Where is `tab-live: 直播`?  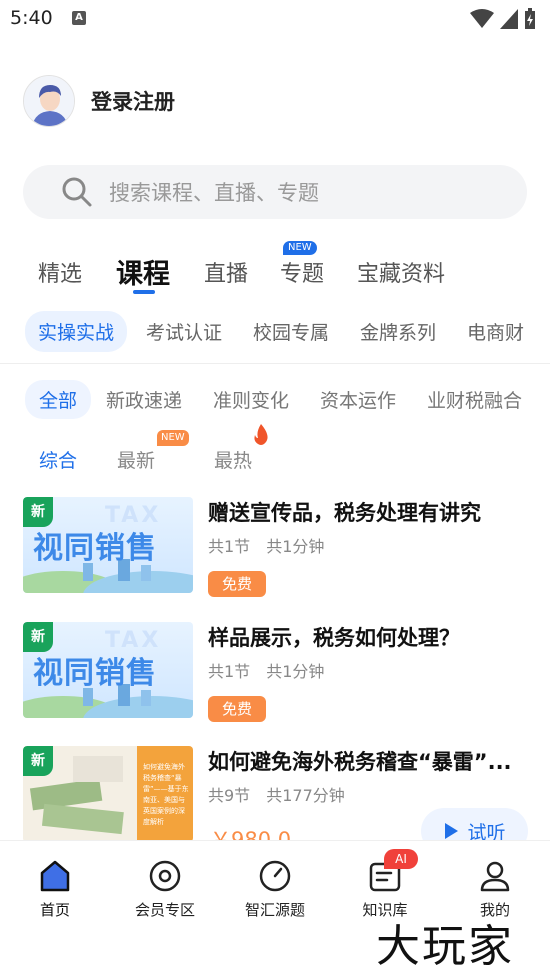
tab-live: 直播 is located at coordinates (226, 272).